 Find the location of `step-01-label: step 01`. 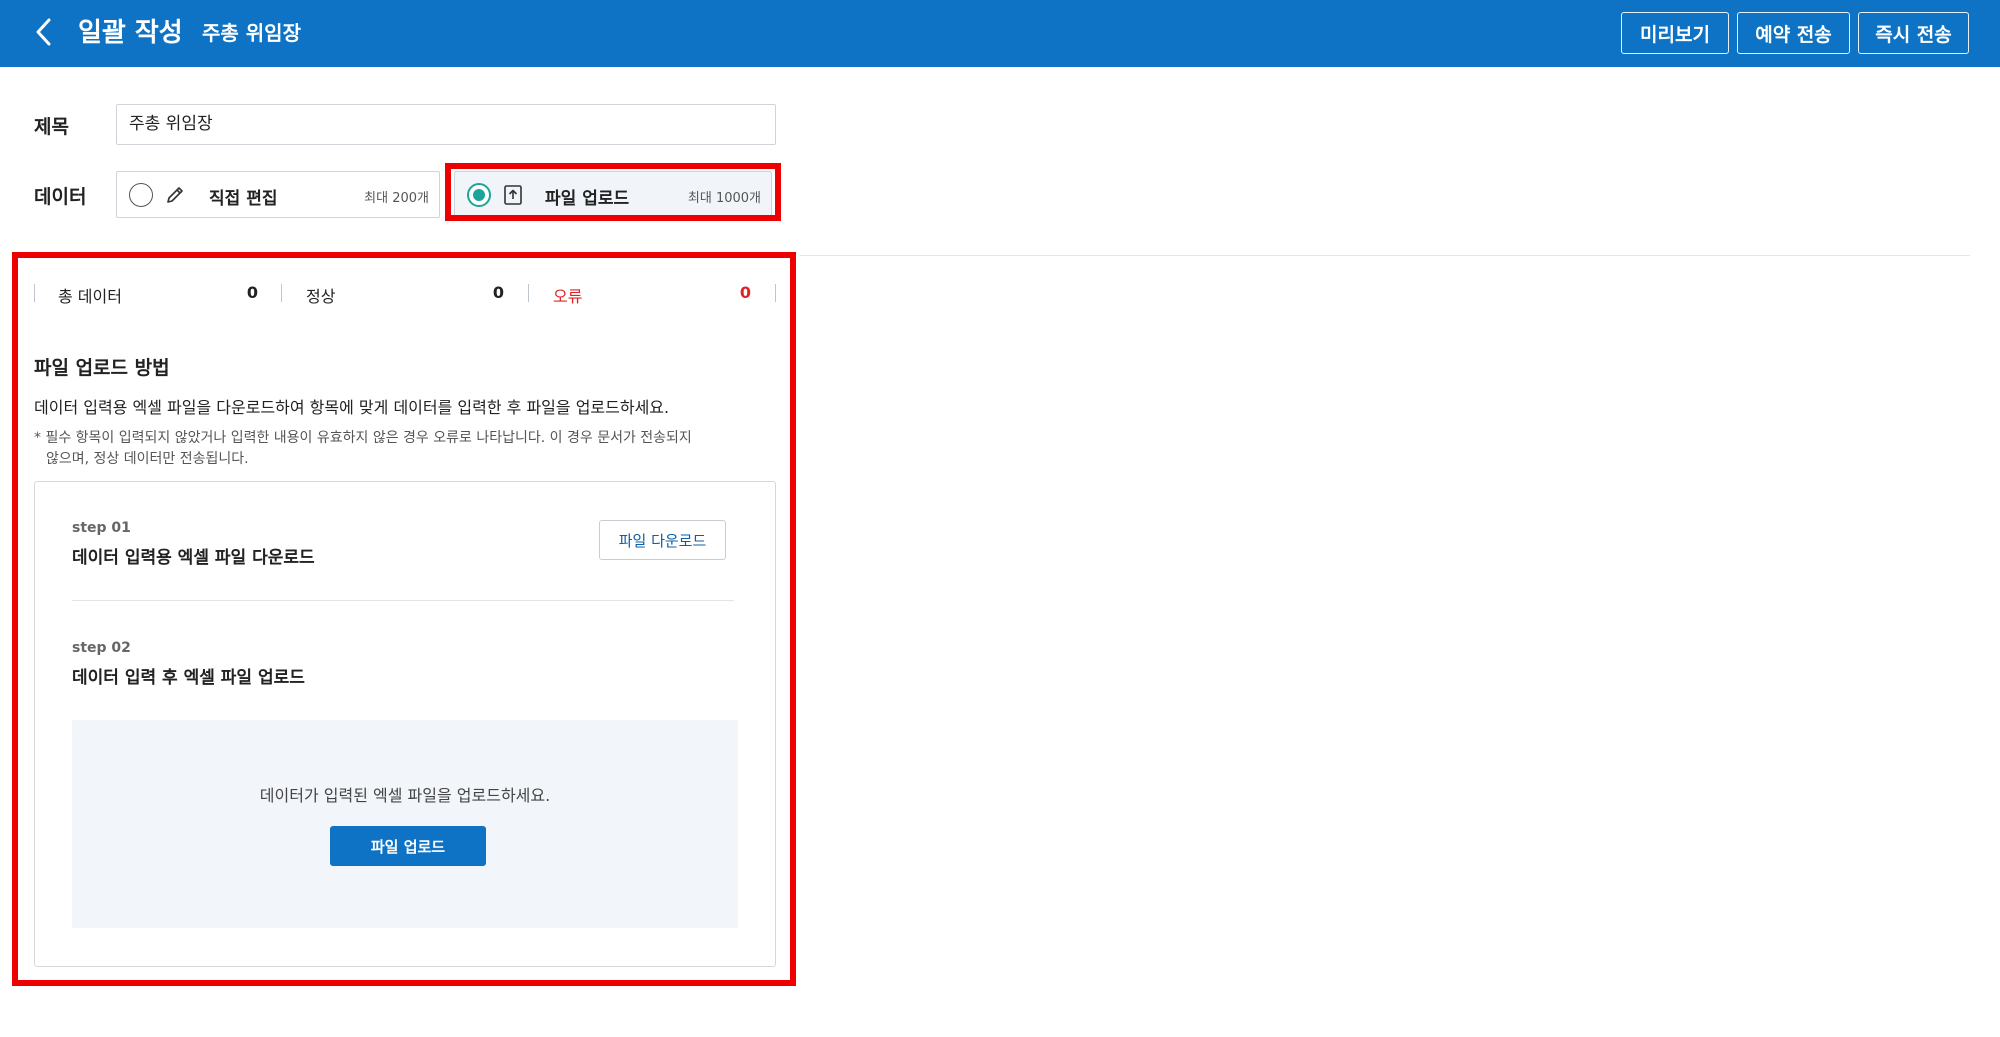

step-01-label: step 01 is located at coordinates (101, 528).